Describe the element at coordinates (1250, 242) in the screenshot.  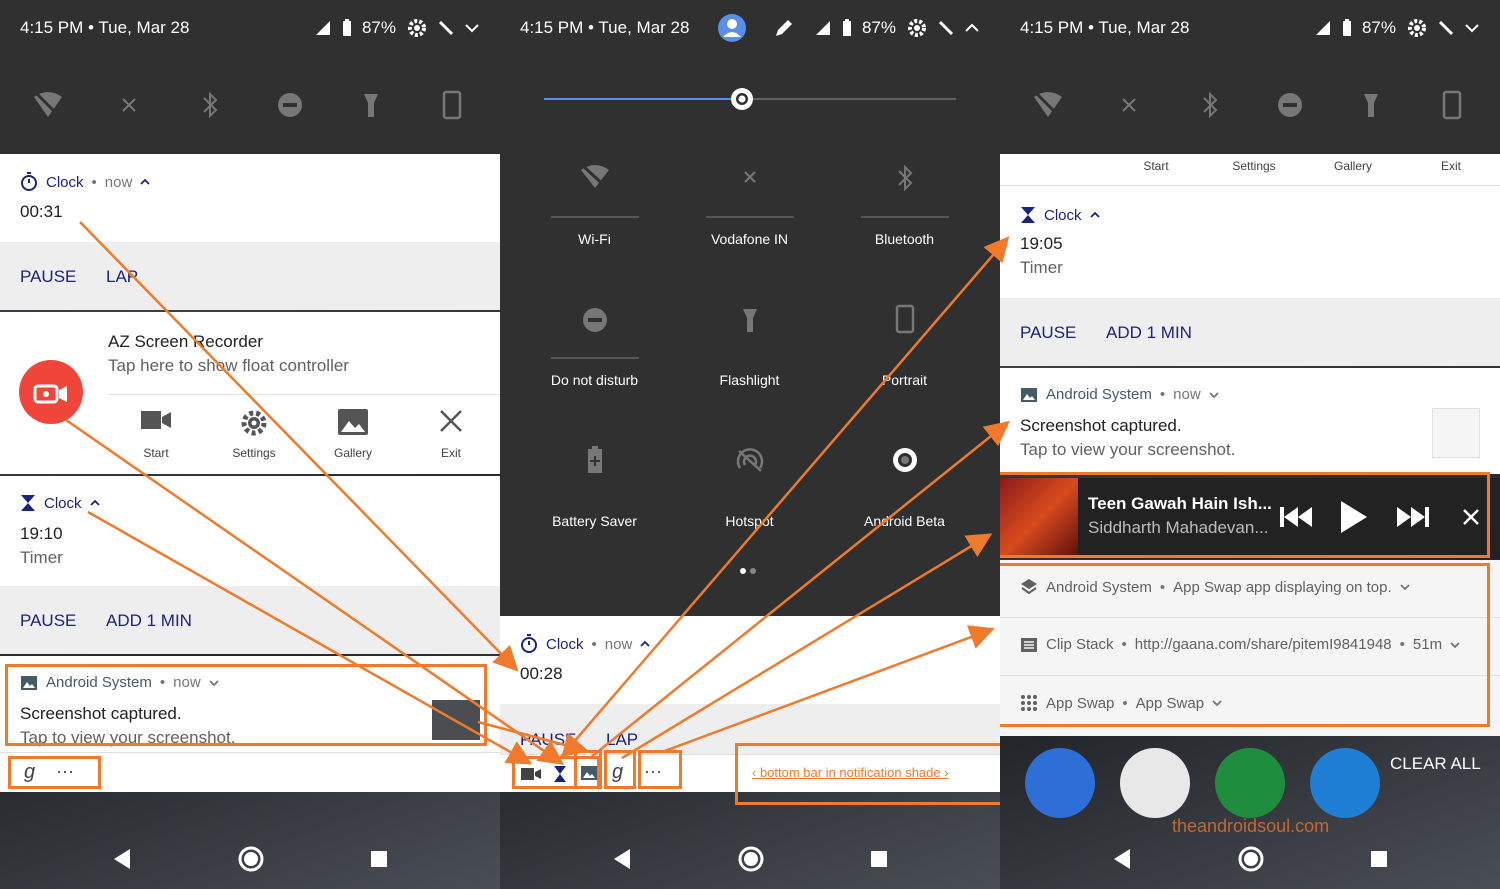
I see `timer-notification: Clock 19:05 Timer` at that location.